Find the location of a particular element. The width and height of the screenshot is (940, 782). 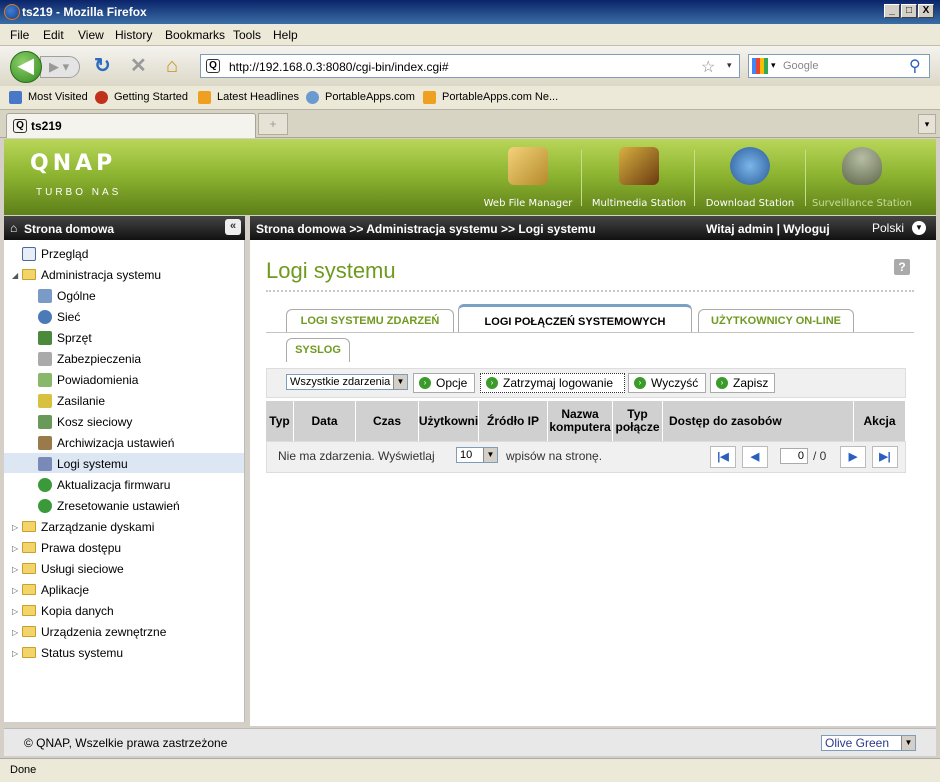

close-button: X is located at coordinates (926, 11).